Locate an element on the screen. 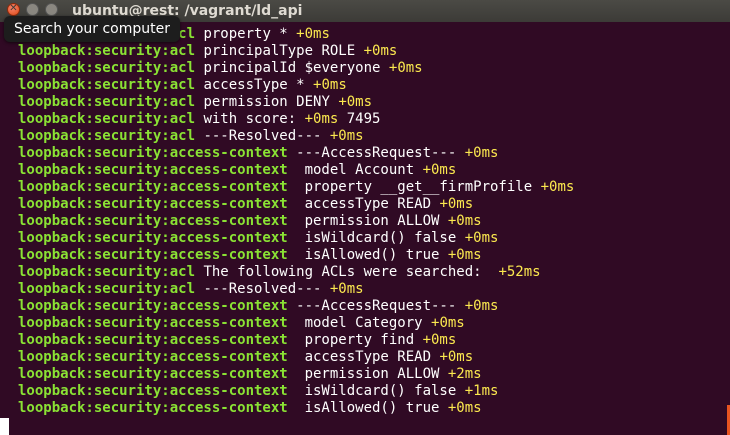 This screenshot has width=730, height=435. log-timing: +52ms is located at coordinates (519, 272).